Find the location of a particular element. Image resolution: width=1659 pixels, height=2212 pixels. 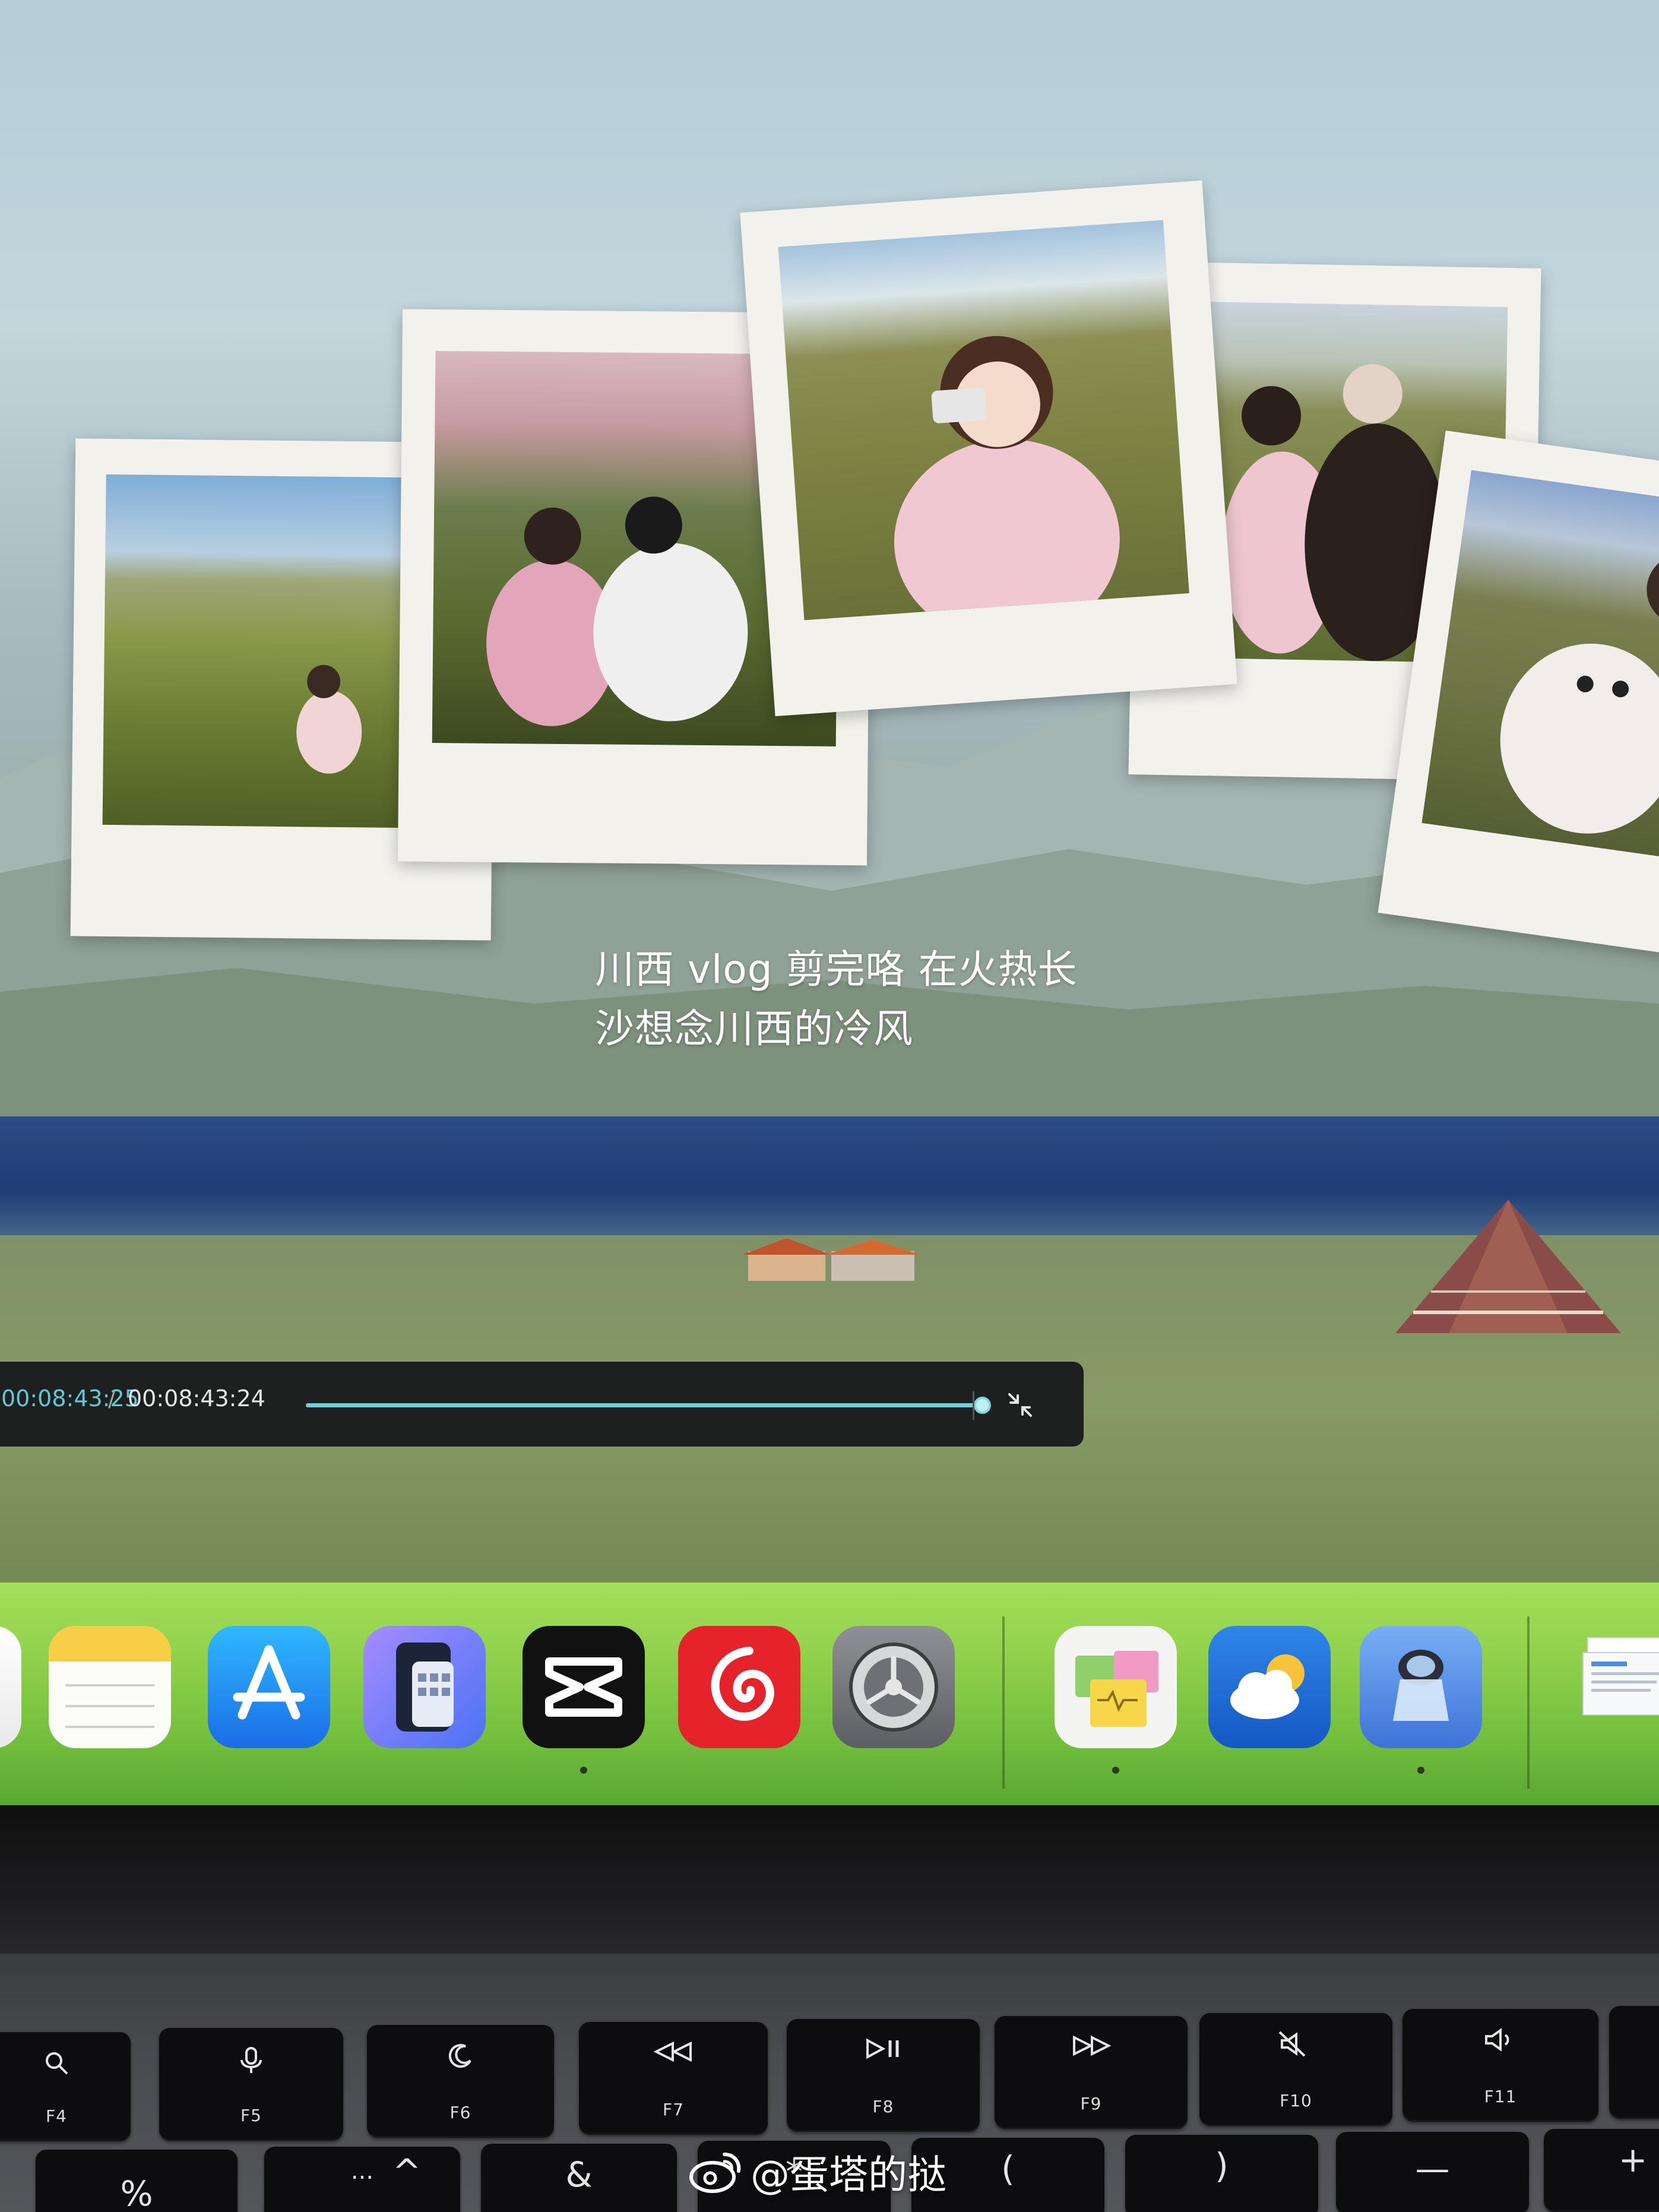

dock-item-capcut is located at coordinates (584, 1687).